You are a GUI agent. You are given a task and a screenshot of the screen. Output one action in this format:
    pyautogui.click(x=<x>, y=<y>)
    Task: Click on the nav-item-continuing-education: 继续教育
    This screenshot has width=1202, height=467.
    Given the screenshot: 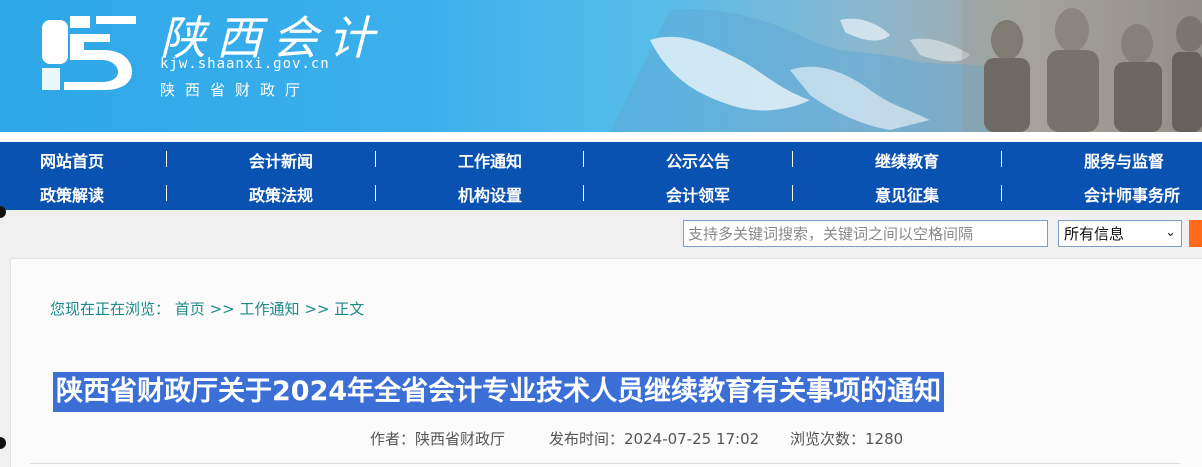 What is the action you would take?
    pyautogui.click(x=907, y=160)
    